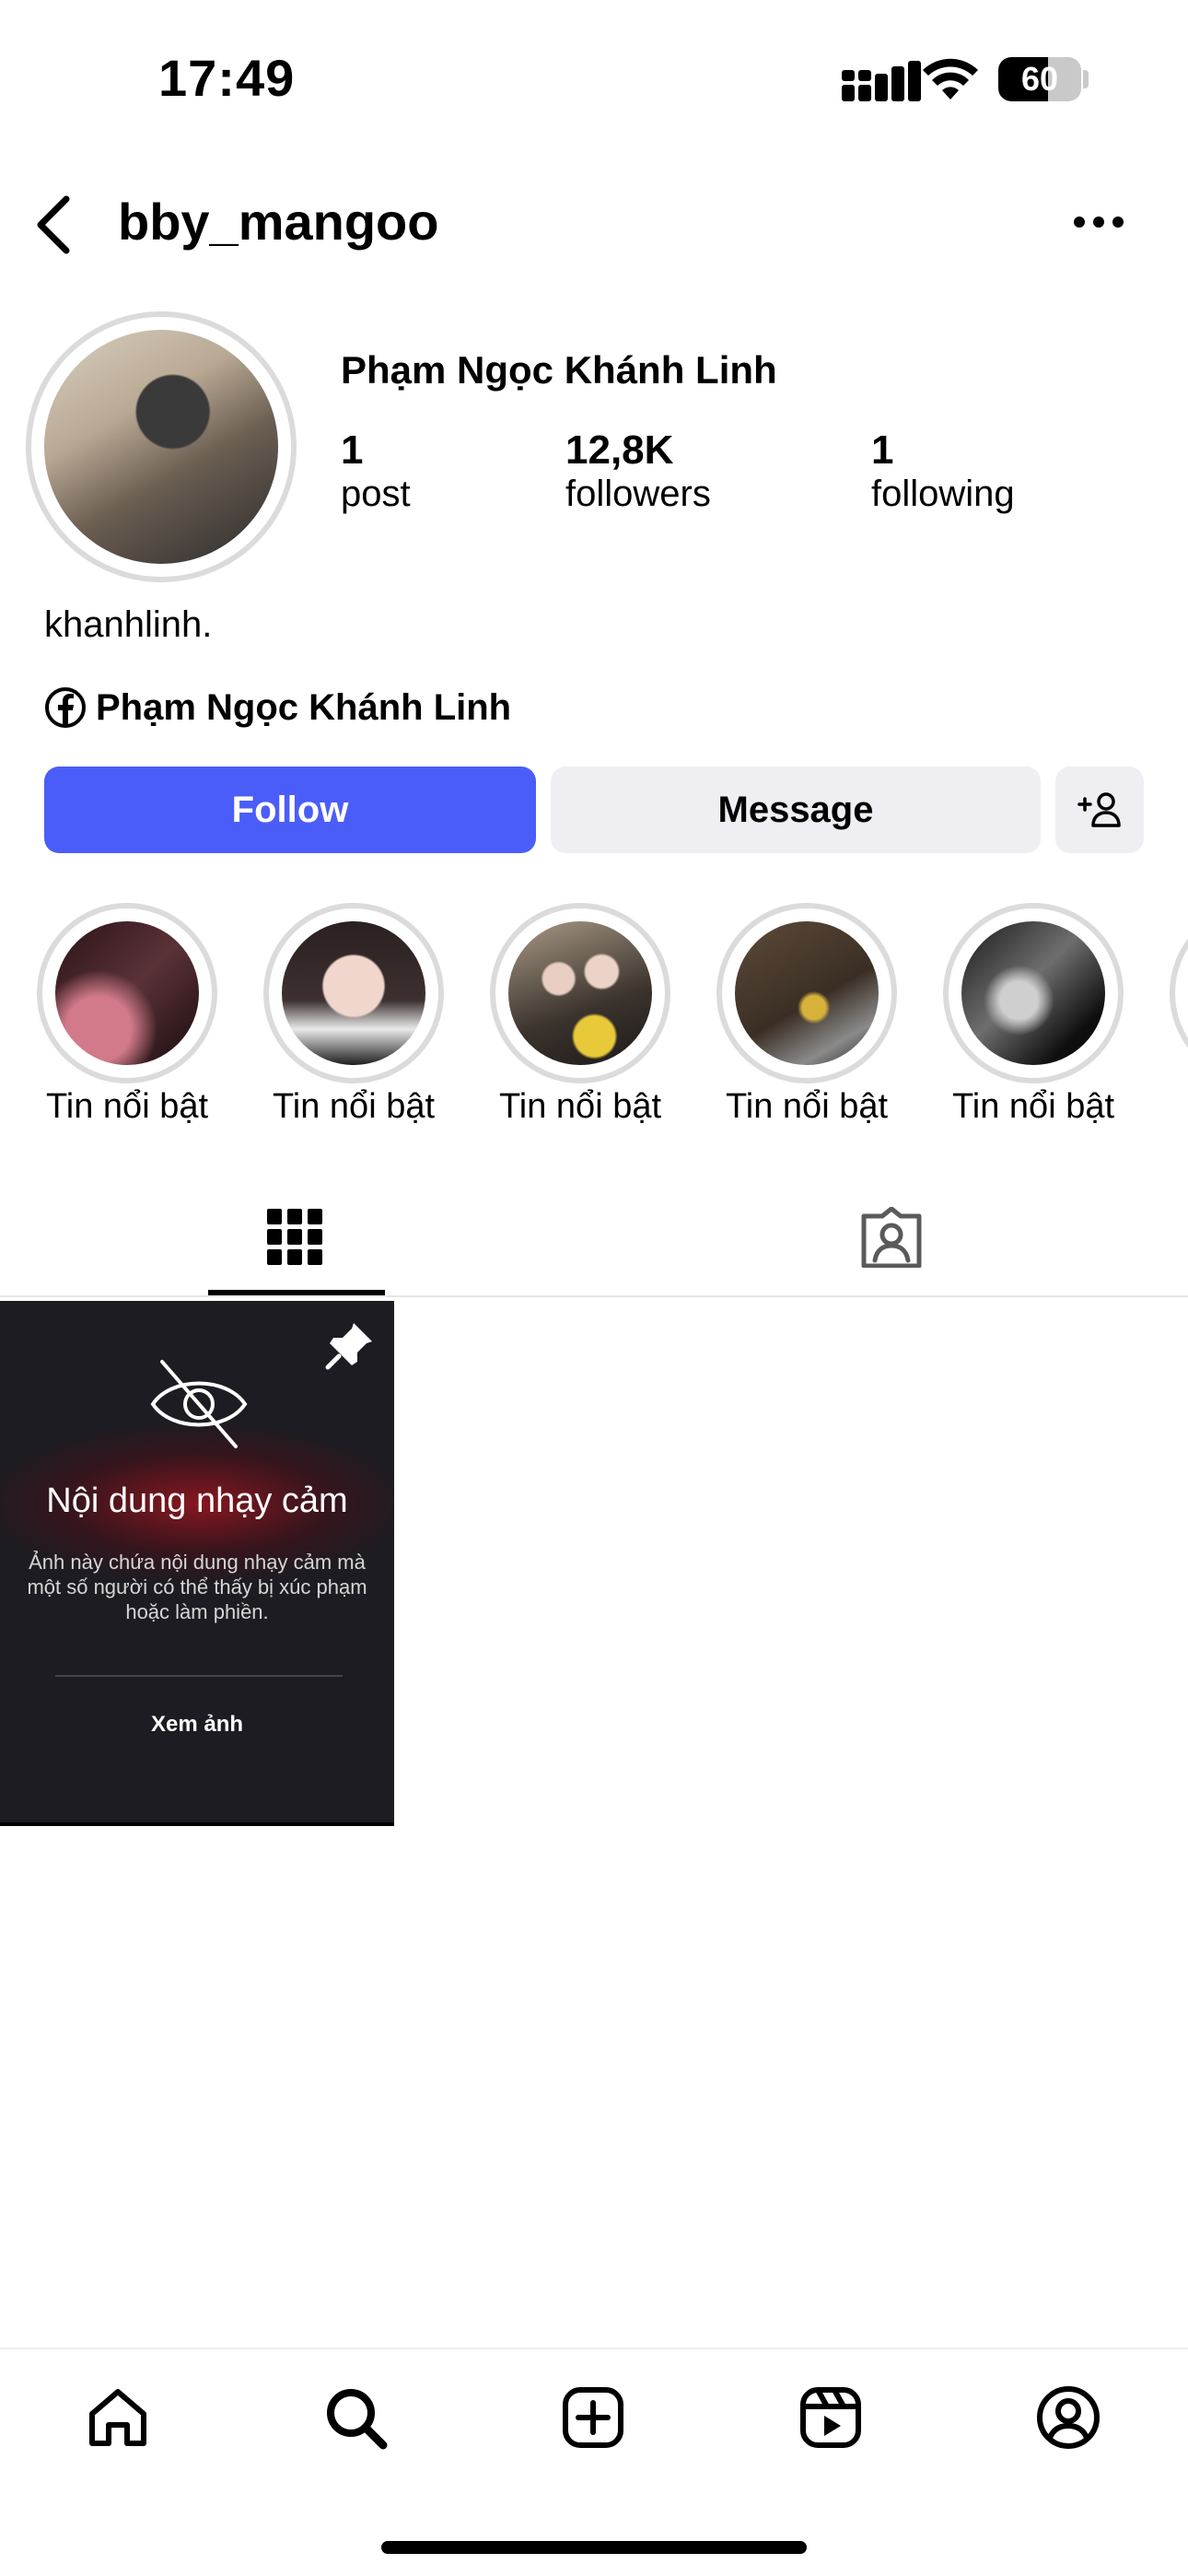 This screenshot has height=2576, width=1188. I want to click on description-line: hoặc làm phiền., so click(197, 1611).